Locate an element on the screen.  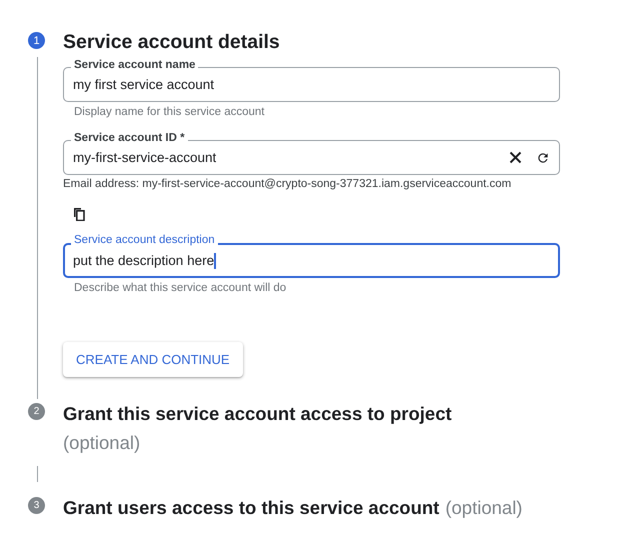
clear-icon is located at coordinates (515, 157).